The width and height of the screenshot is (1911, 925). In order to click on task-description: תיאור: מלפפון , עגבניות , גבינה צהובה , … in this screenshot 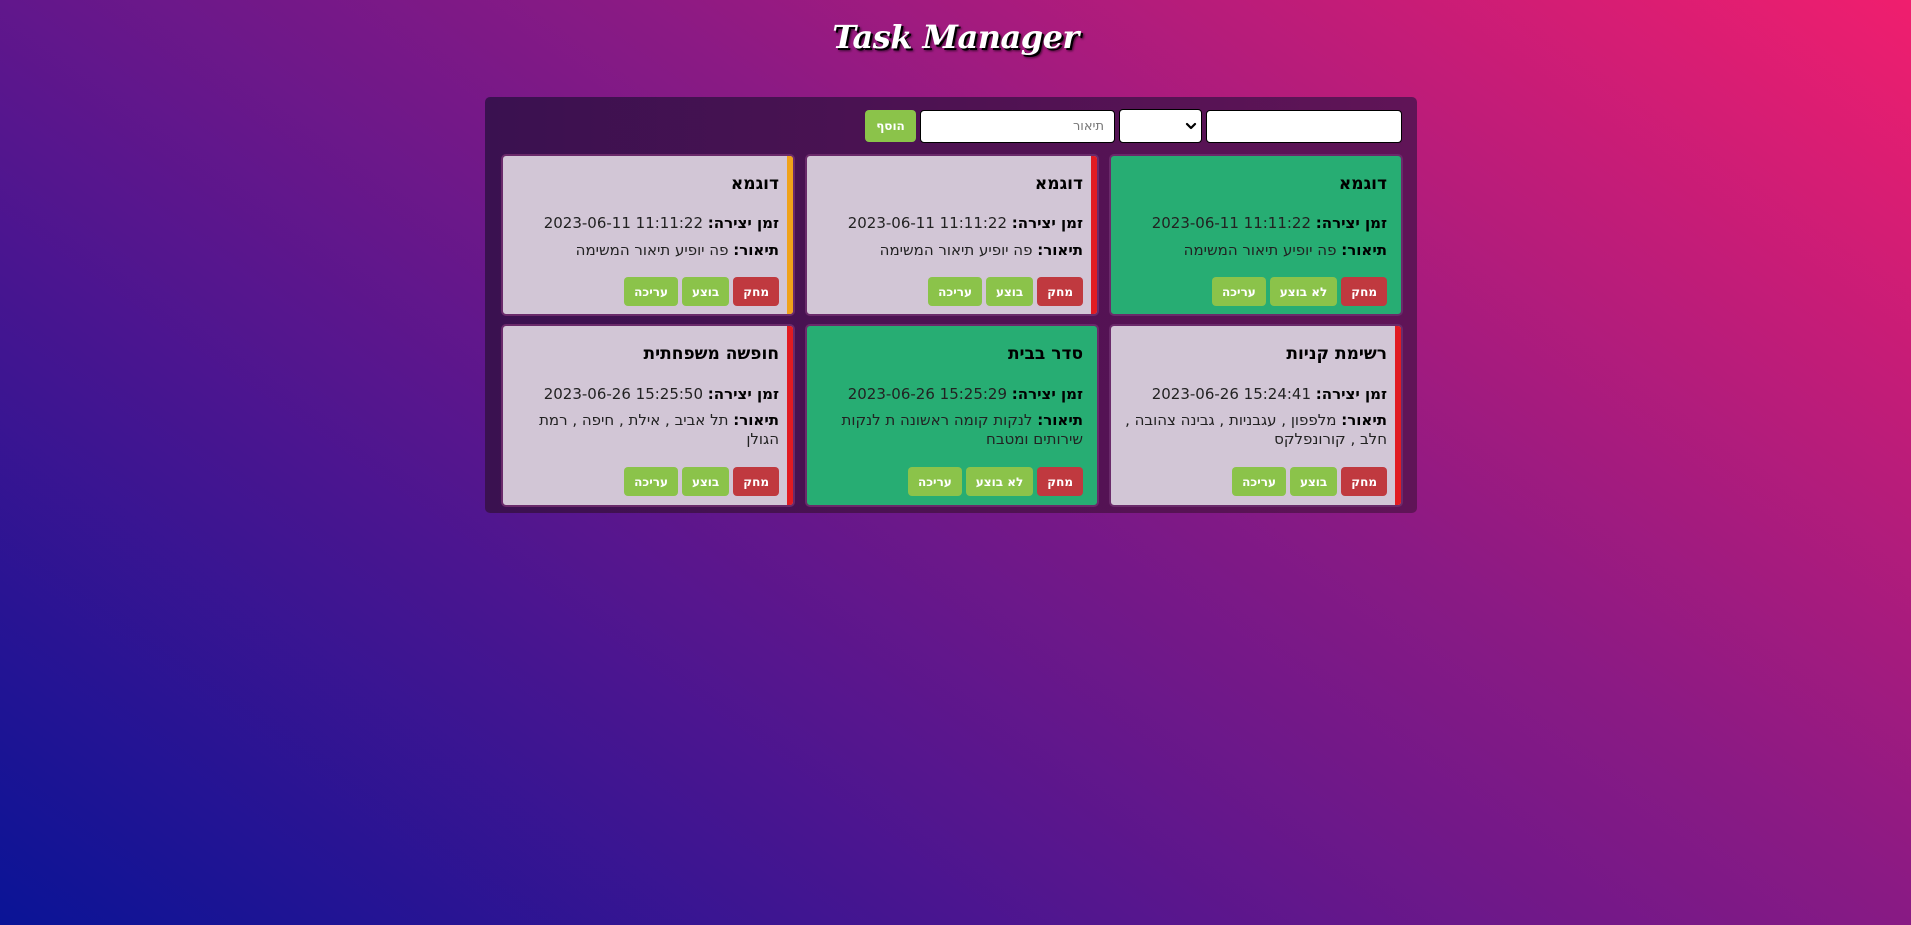, I will do `click(1256, 430)`.